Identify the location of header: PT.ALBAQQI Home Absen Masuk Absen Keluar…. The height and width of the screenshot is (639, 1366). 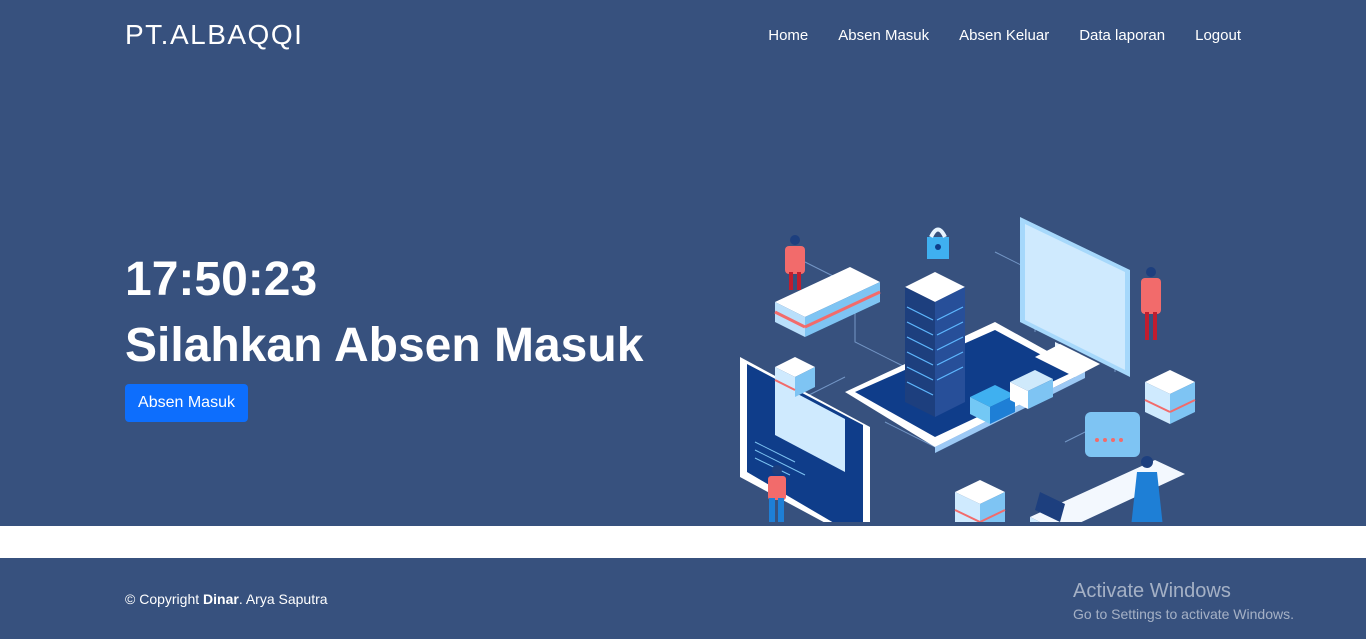
(683, 36).